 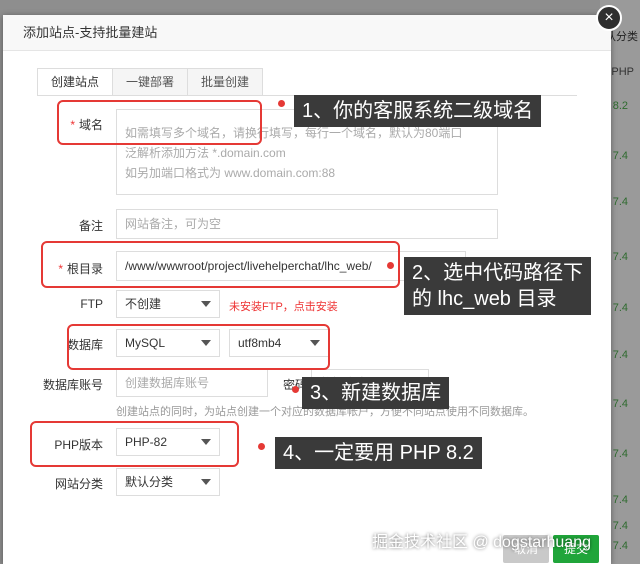 I want to click on category-label: 网站分类, so click(x=78, y=484).